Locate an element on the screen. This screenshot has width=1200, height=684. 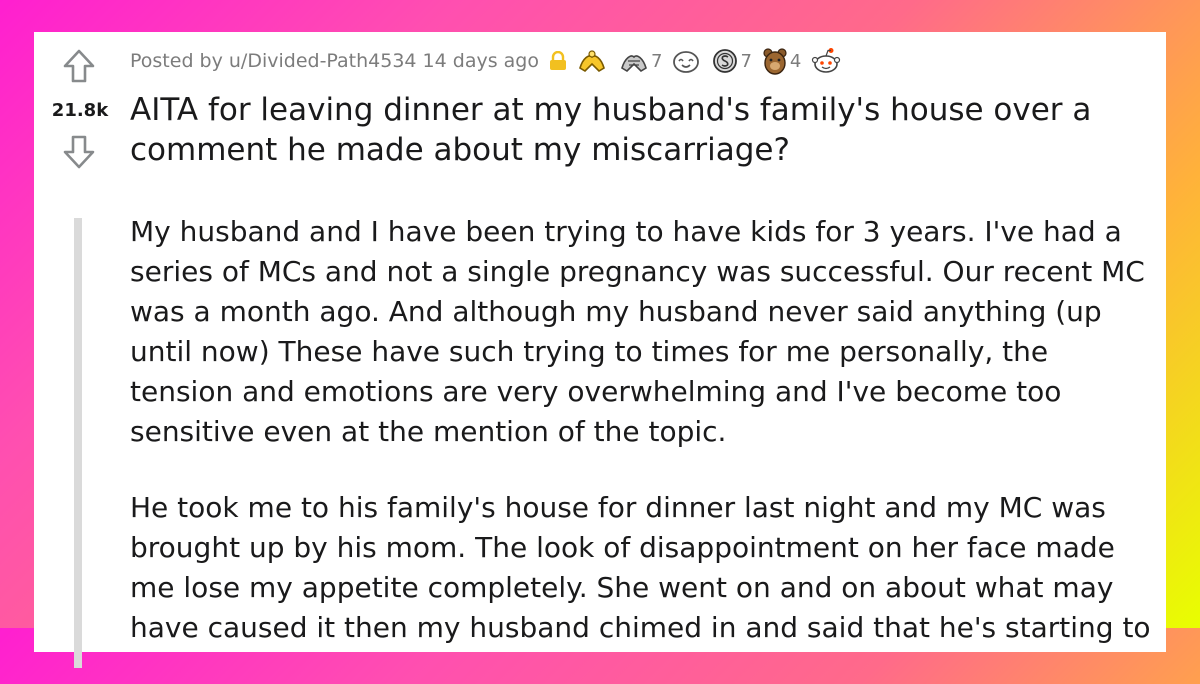
wholesome-face-award-icon is located at coordinates (687, 61).